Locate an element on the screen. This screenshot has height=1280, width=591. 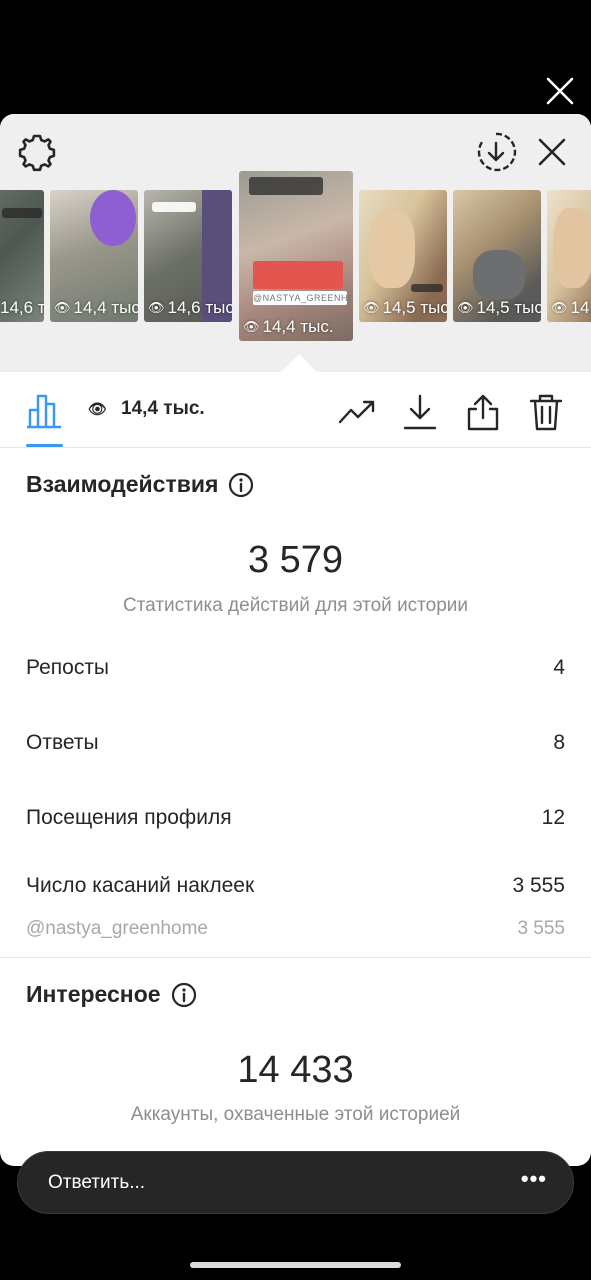
bar-chart-icon is located at coordinates (44, 410).